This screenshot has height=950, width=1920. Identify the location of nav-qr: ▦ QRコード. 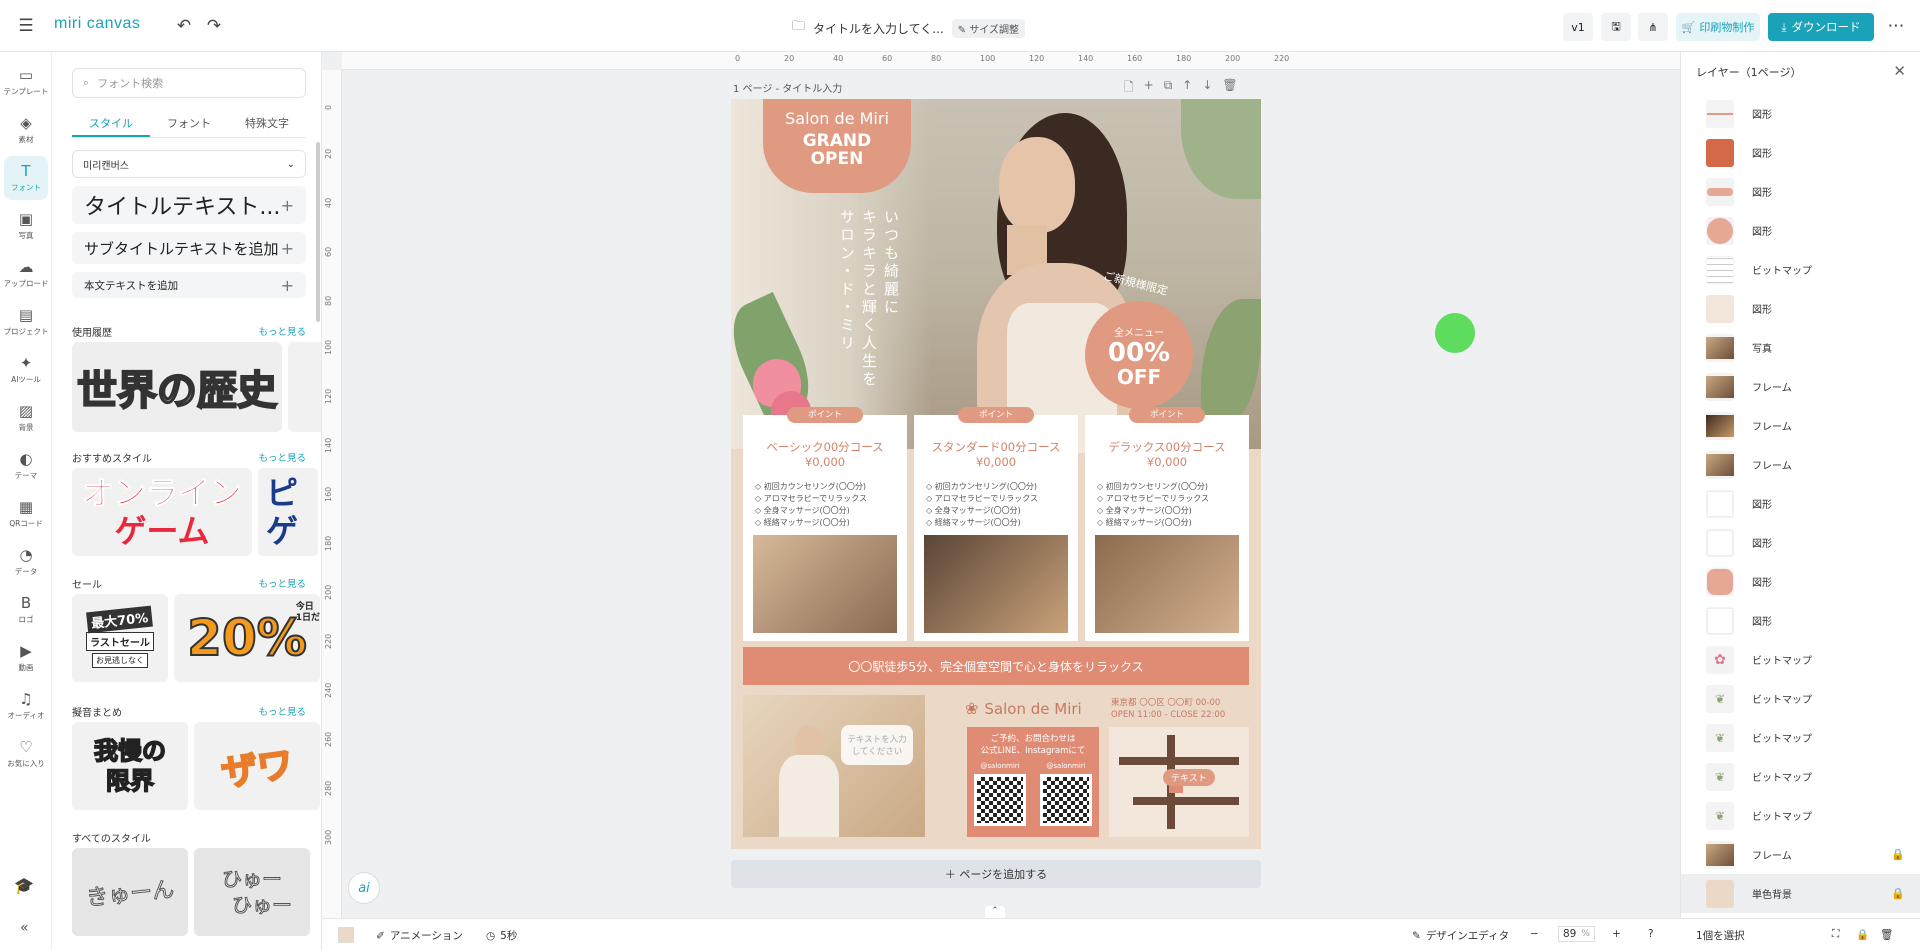
(26, 514).